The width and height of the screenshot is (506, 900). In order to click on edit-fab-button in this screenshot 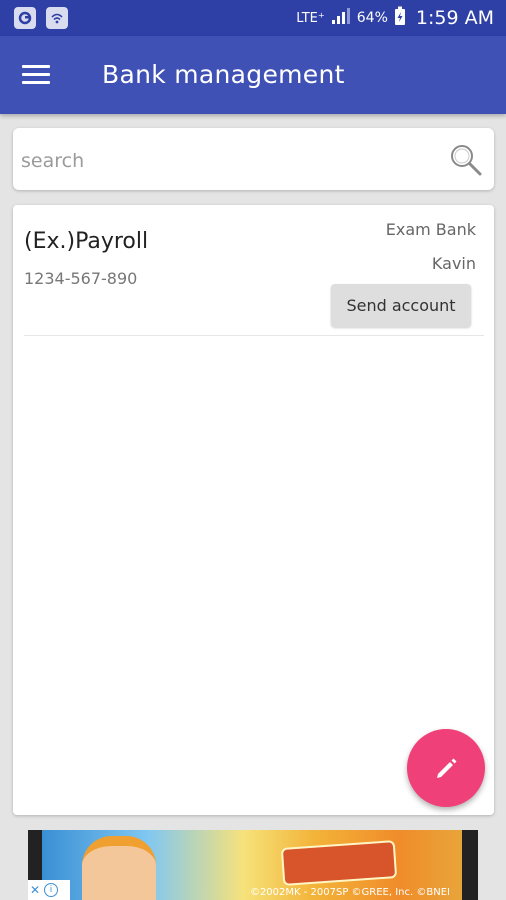, I will do `click(446, 768)`.